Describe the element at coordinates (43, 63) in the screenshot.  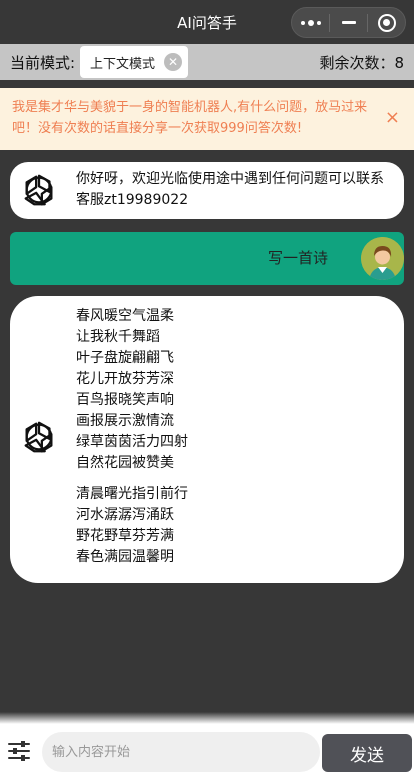
I see `mode-label: 当前模式:` at that location.